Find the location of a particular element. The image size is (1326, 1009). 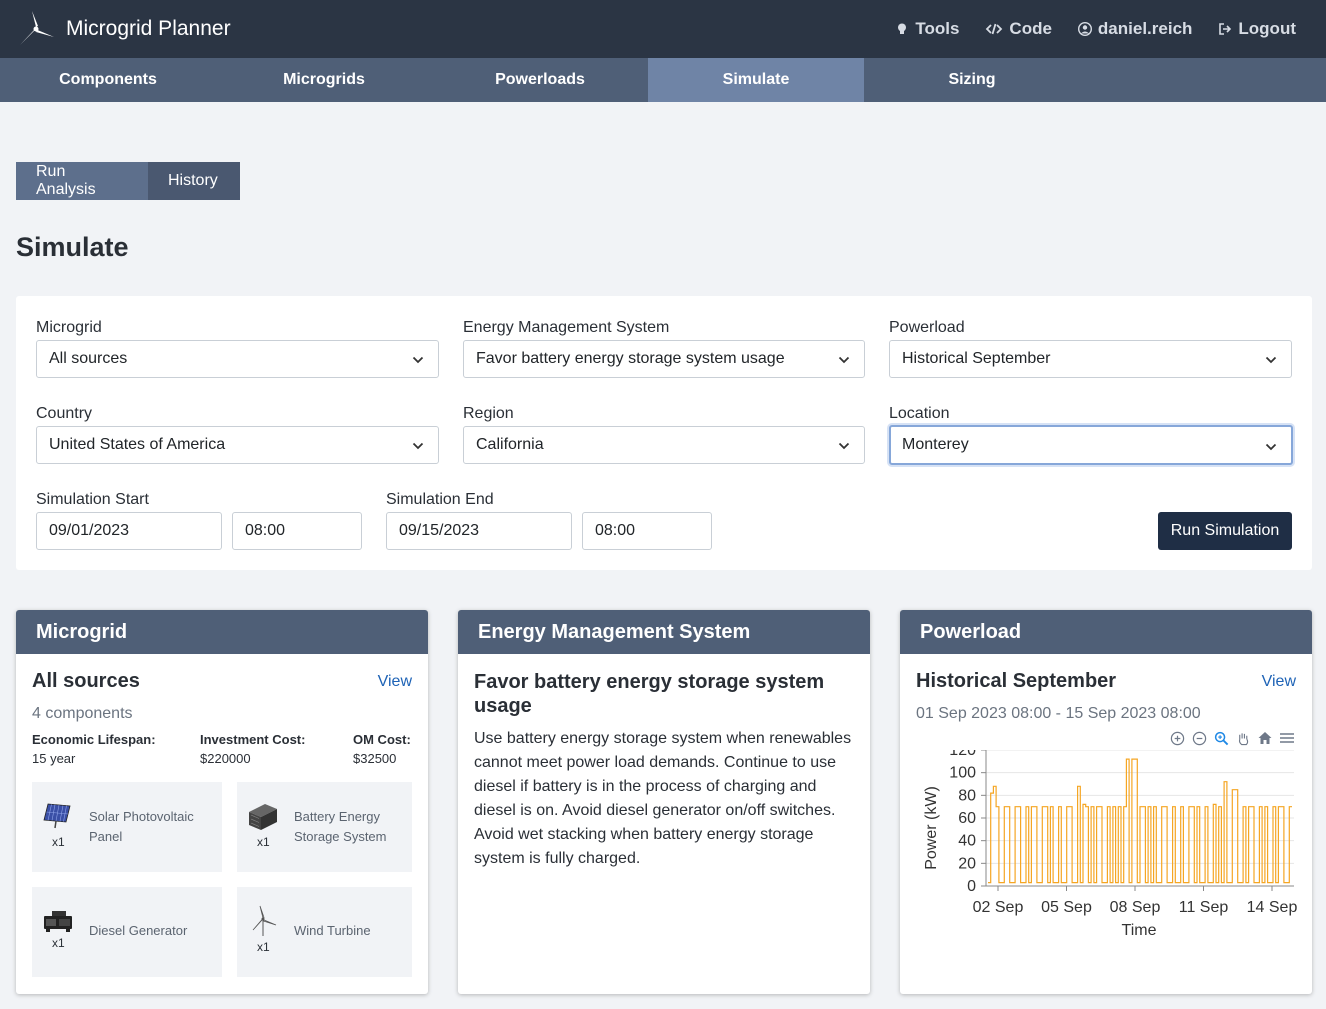

microgrid-select-value: All sources is located at coordinates (88, 358).